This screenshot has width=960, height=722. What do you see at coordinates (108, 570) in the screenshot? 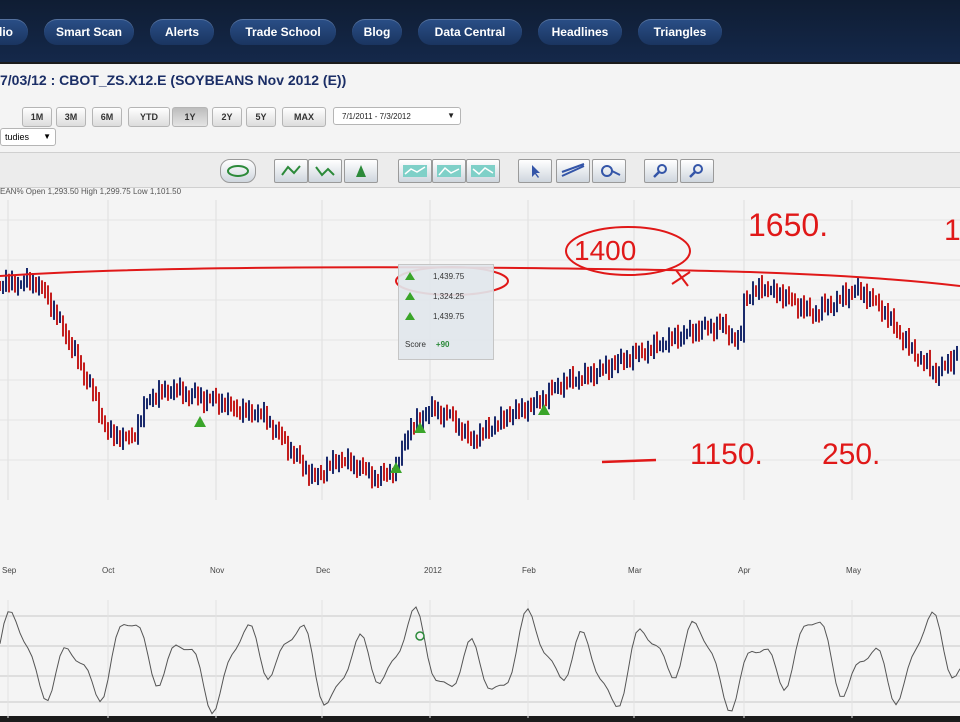
I see `x-axis-label: Oct` at bounding box center [108, 570].